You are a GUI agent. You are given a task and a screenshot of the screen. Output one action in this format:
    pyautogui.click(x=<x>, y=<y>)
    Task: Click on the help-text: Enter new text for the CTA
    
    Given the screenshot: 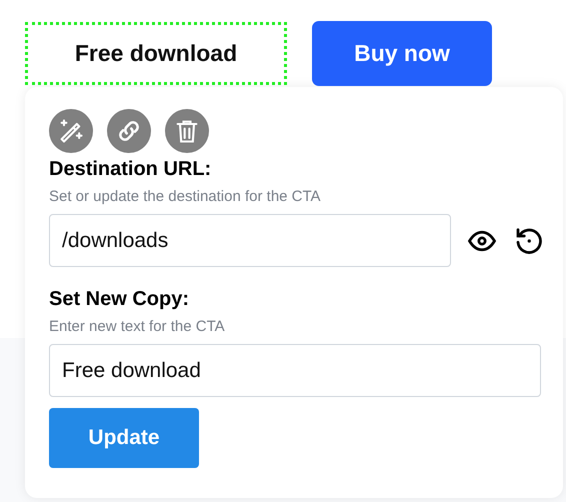 What is the action you would take?
    pyautogui.click(x=137, y=326)
    